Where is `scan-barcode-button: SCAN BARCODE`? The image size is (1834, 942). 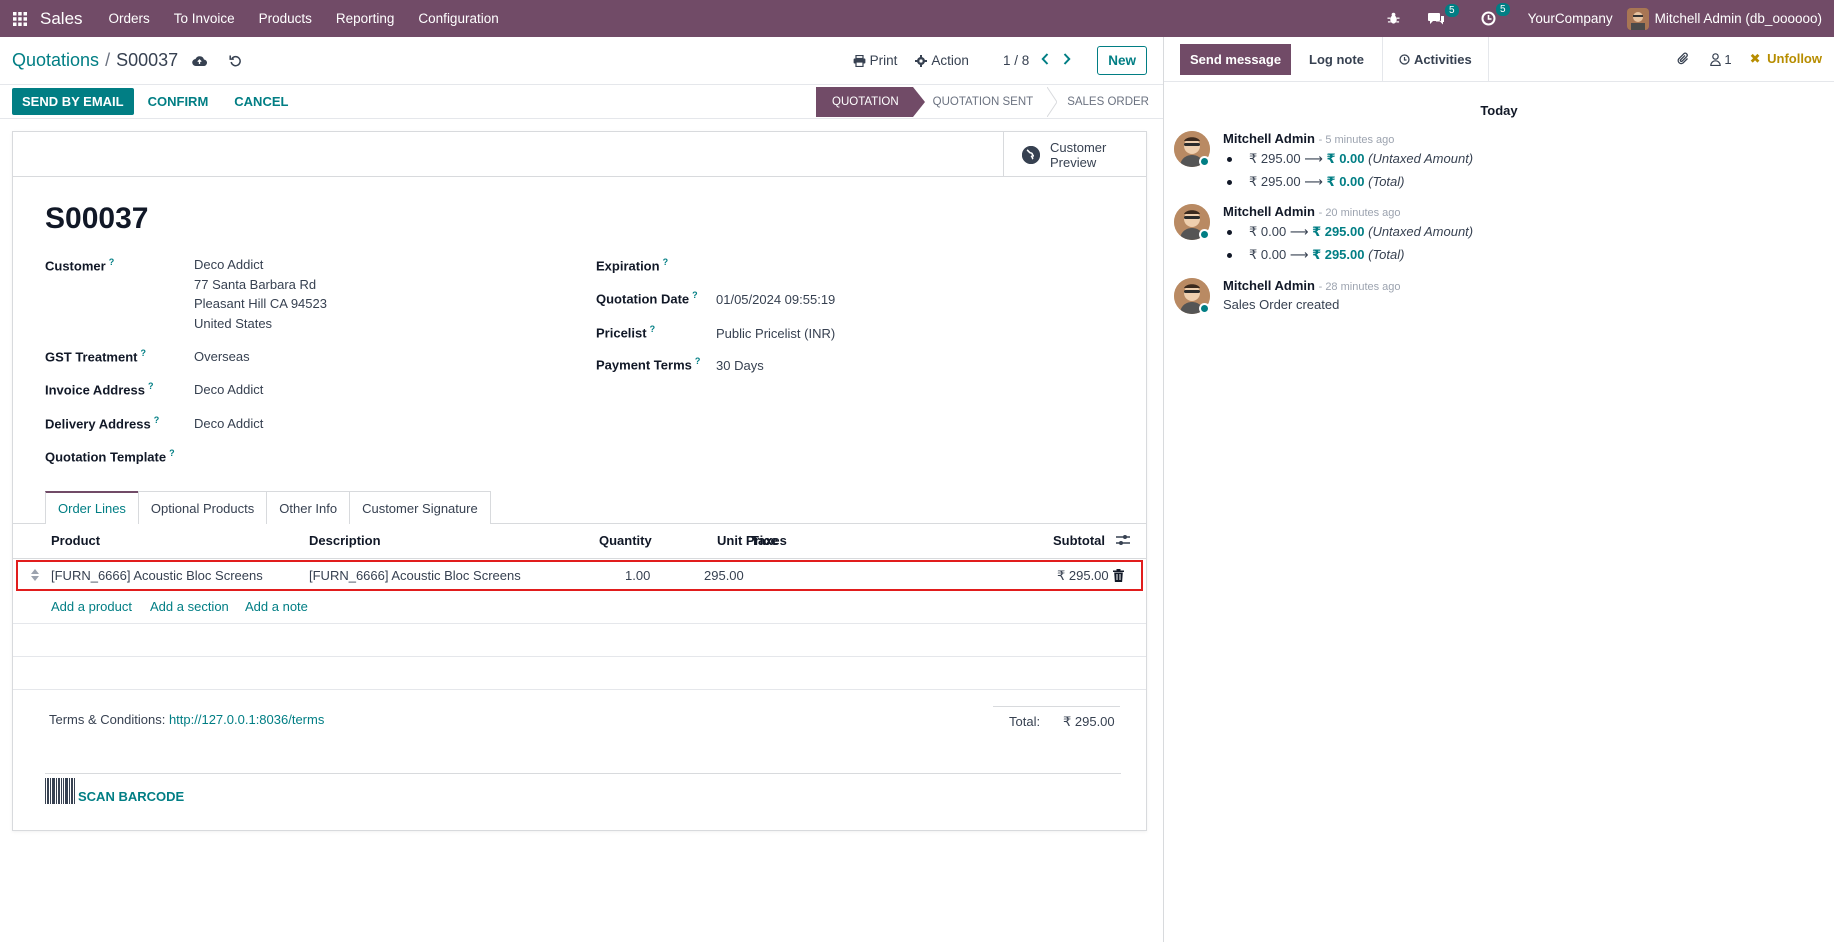
scan-barcode-button: SCAN BARCODE is located at coordinates (114, 791).